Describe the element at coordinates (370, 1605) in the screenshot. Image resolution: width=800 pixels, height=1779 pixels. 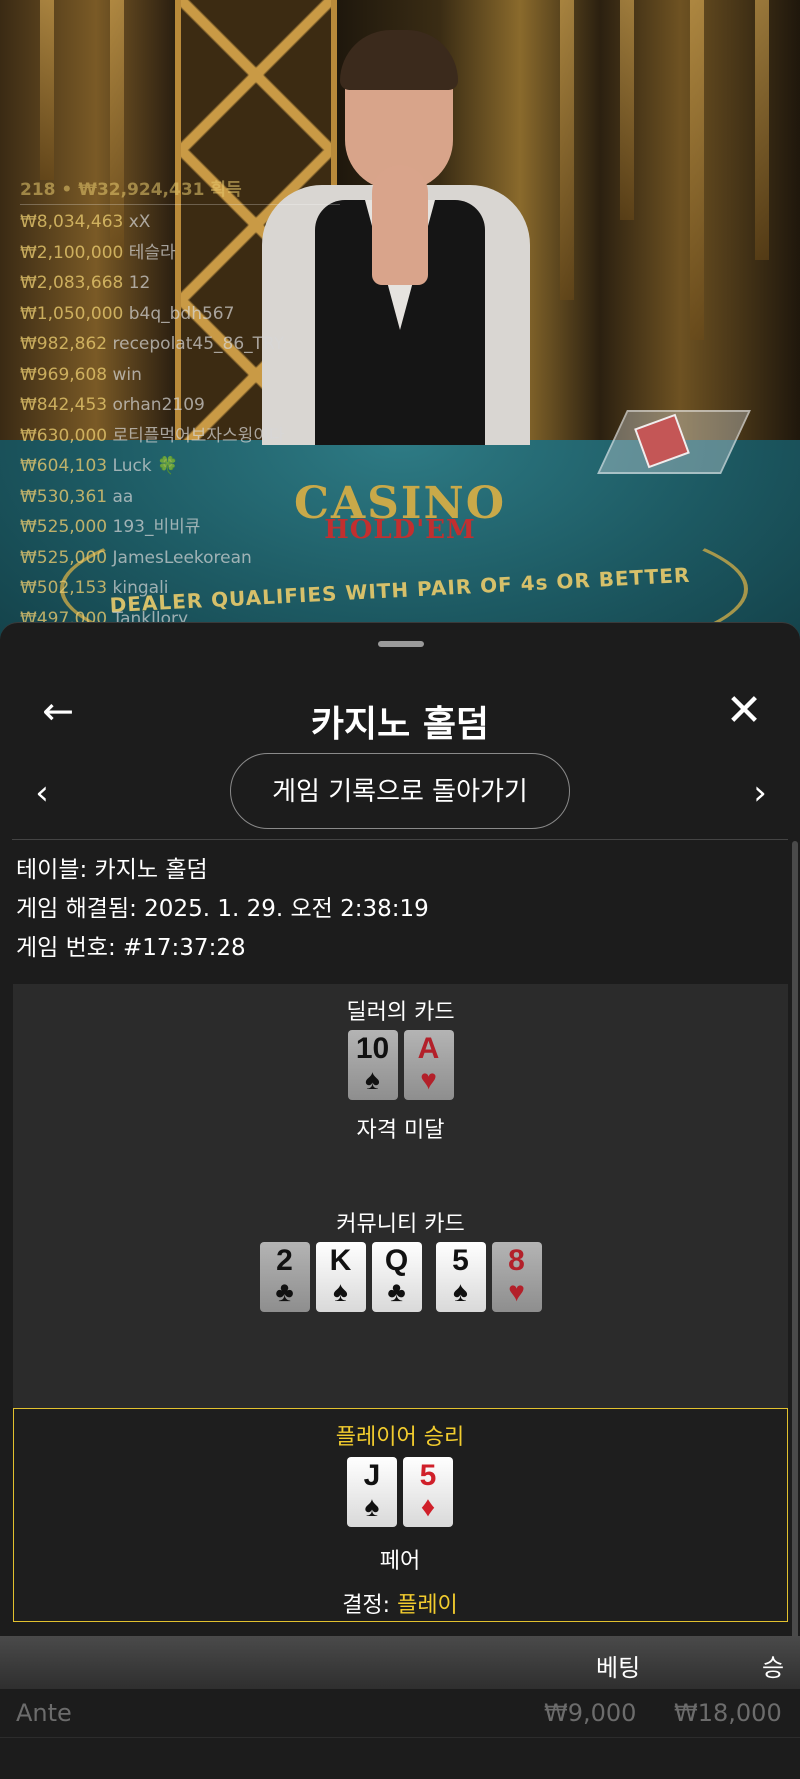
I see `decision-label: 결정:` at that location.